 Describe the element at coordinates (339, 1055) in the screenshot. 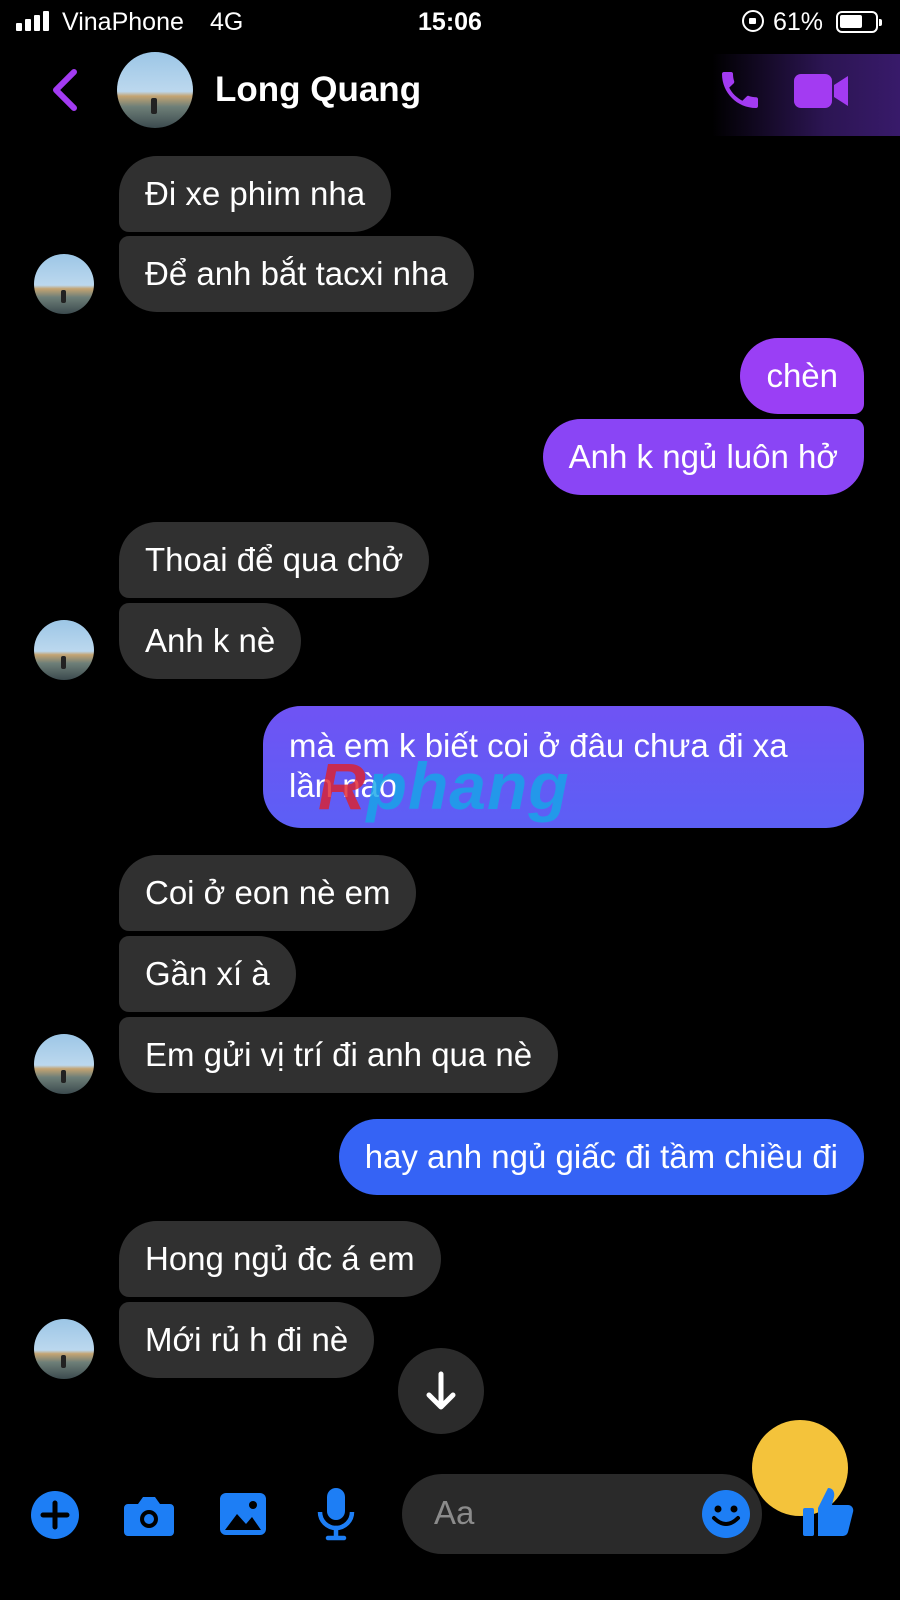

I see `incoming-message: Em gửi vị trí đi anh qua nè` at that location.